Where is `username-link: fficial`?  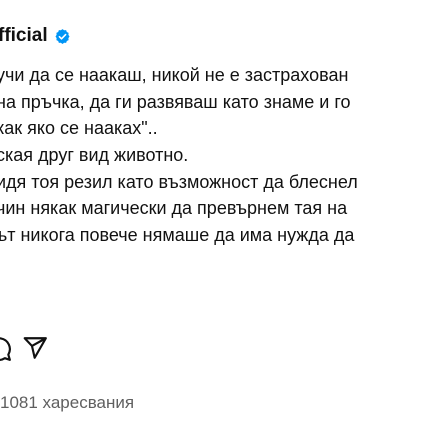 username-link: fficial is located at coordinates (24, 36).